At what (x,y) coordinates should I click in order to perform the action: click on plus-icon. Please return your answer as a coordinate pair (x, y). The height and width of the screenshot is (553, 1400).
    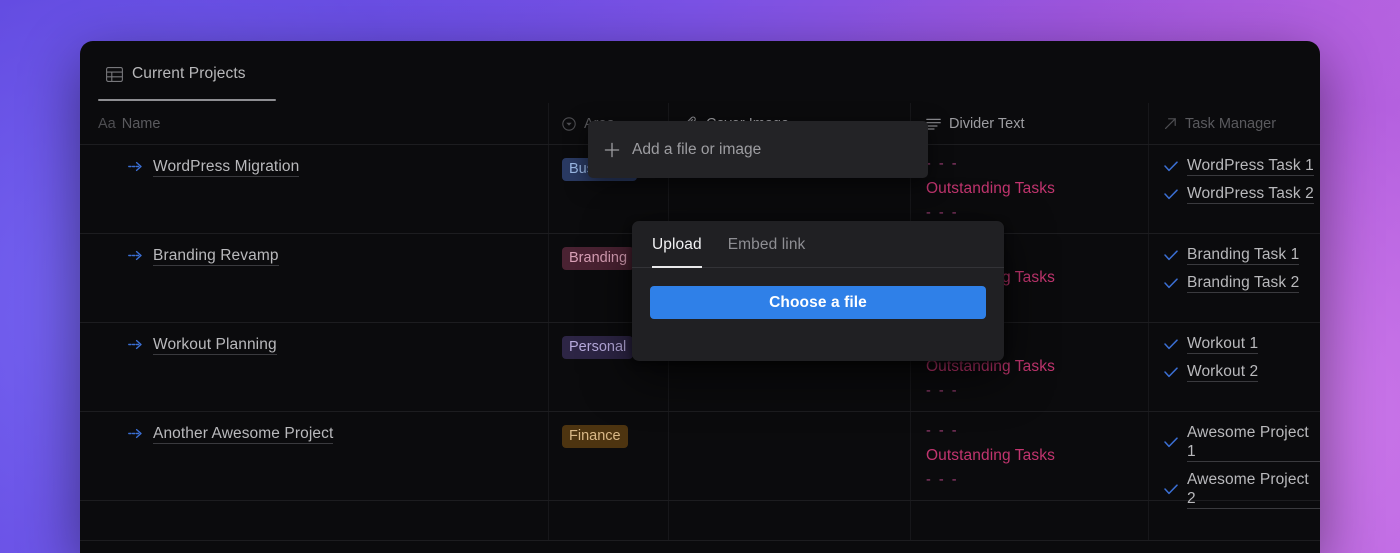
    Looking at the image, I should click on (612, 150).